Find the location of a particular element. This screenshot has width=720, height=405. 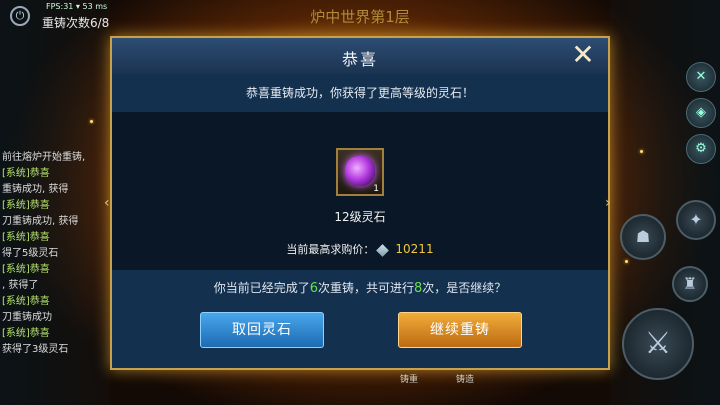

reward-item-slot: 1 is located at coordinates (360, 172).